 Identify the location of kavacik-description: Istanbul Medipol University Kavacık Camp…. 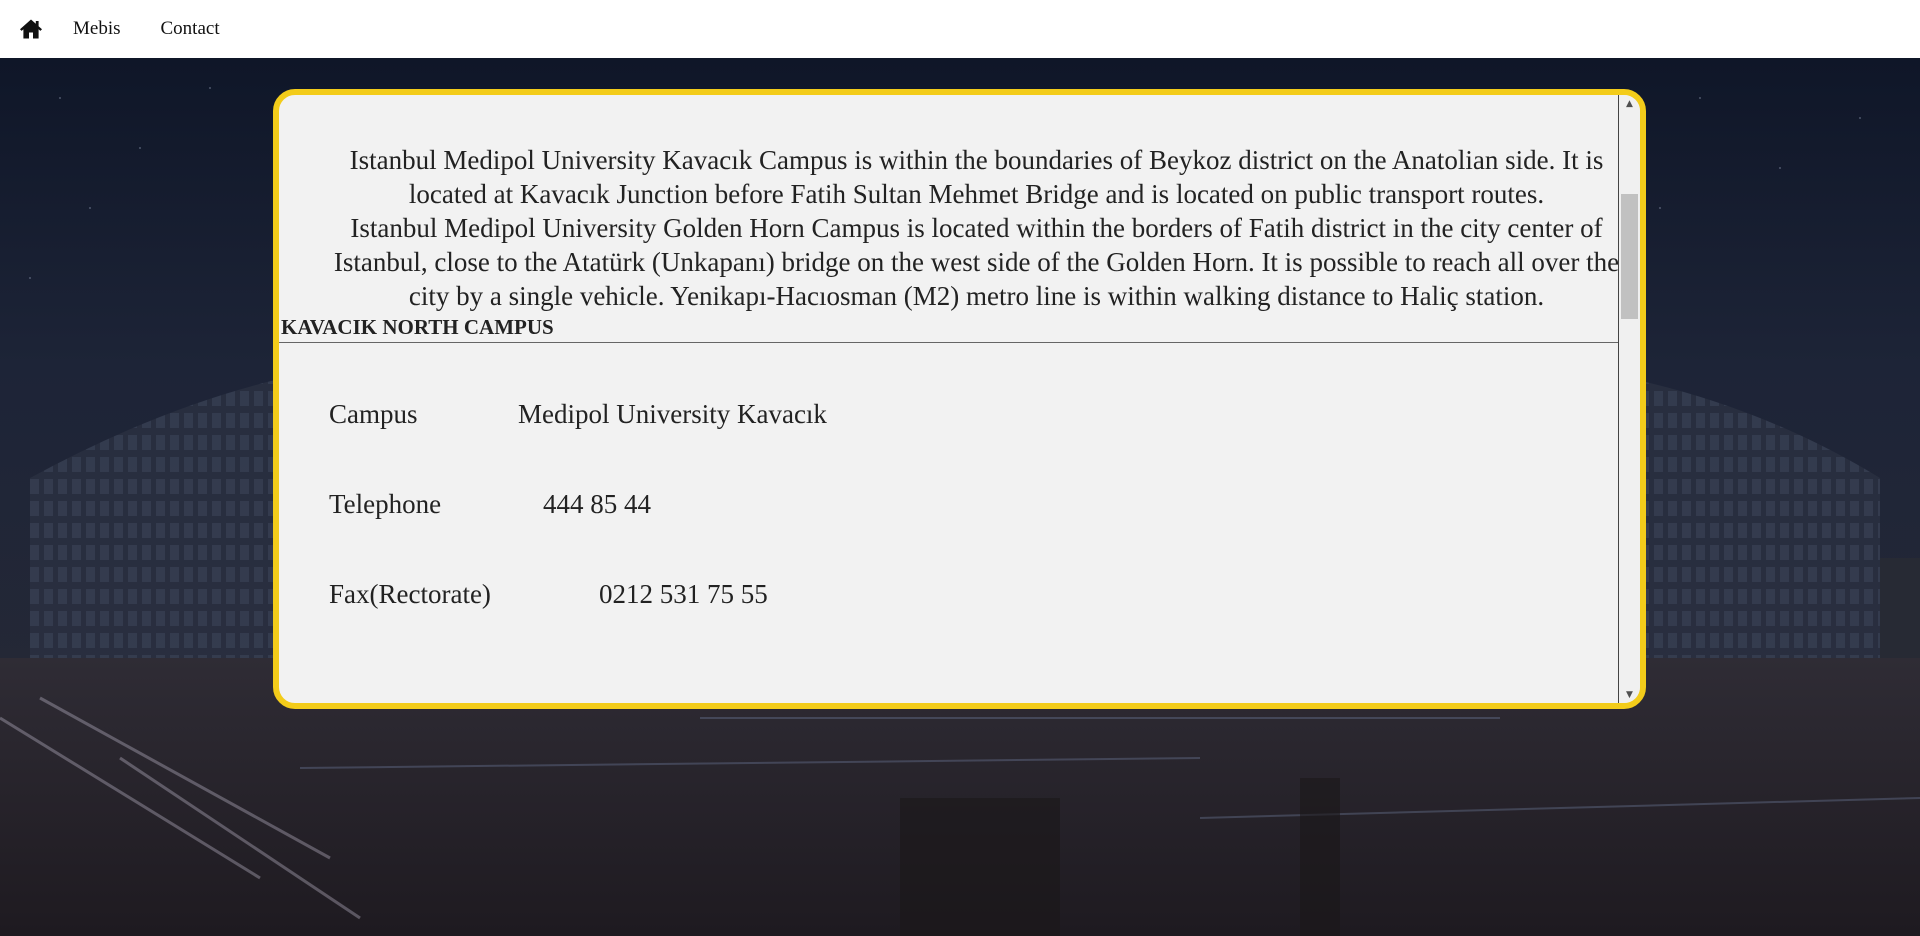
(976, 177).